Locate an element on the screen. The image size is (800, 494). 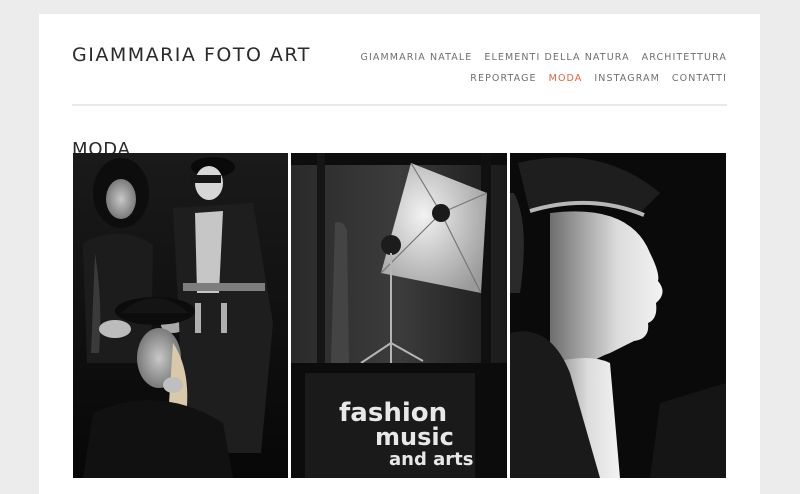
nav-item-contatti: CONTATTI is located at coordinates (699, 78).